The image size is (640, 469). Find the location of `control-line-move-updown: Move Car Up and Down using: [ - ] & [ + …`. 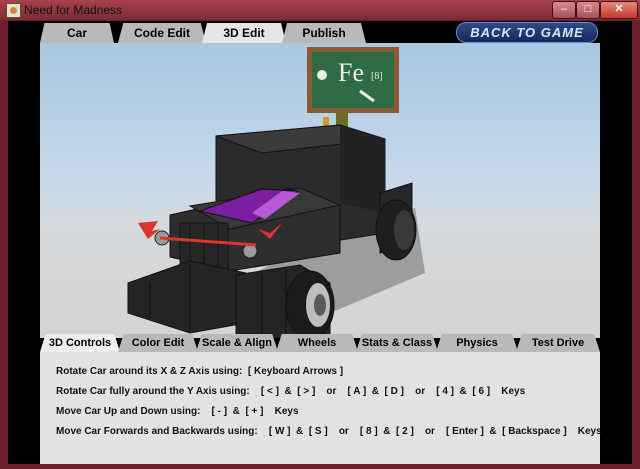

control-line-move-updown: Move Car Up and Down using: [ - ] & [ + … is located at coordinates (177, 411).